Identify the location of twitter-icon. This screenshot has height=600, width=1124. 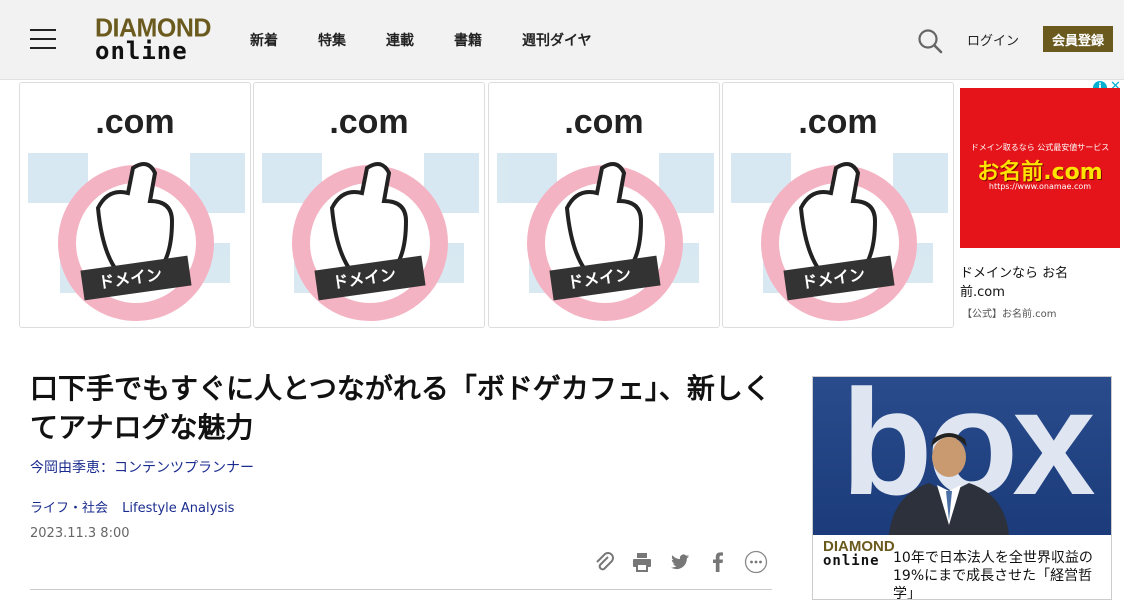
(680, 562).